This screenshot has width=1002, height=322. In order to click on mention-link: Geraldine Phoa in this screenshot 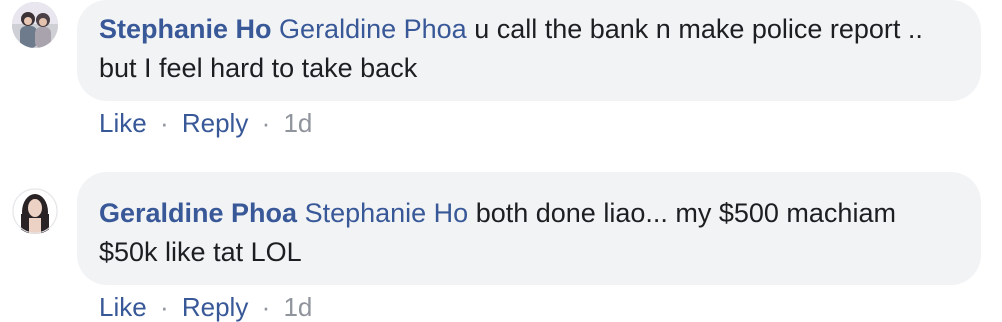, I will do `click(373, 29)`.